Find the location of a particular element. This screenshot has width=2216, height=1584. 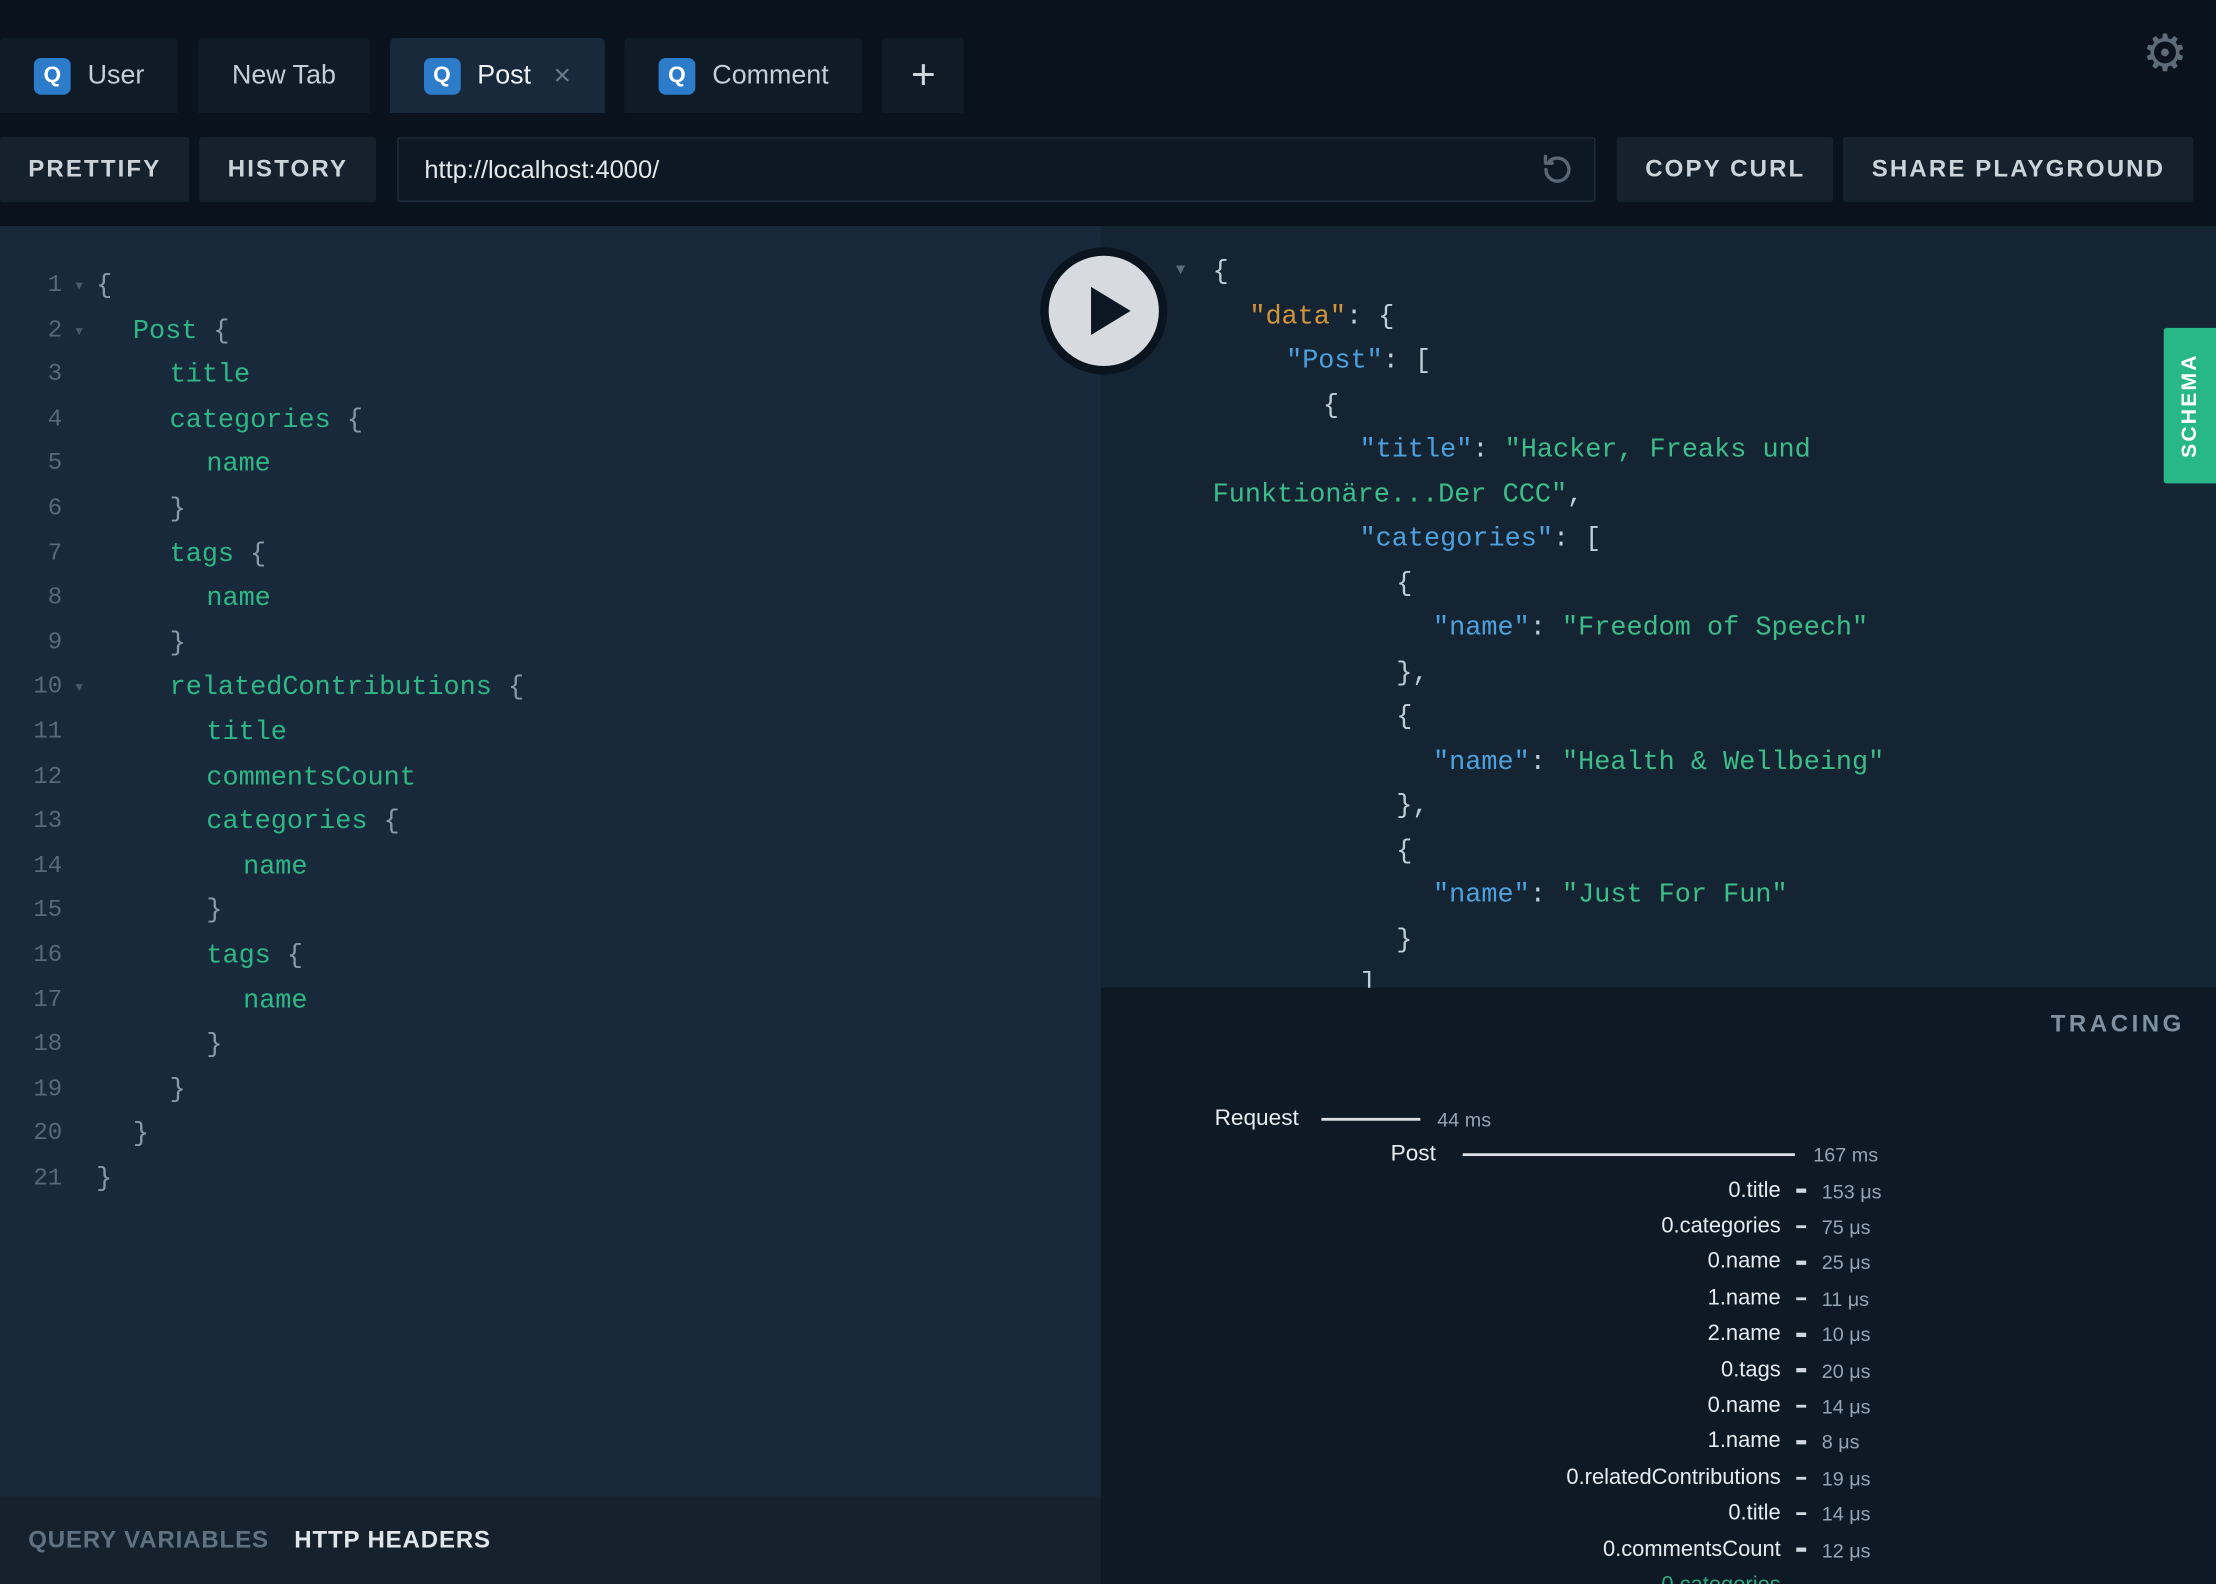

tab-post: Q Post × is located at coordinates (497, 76).